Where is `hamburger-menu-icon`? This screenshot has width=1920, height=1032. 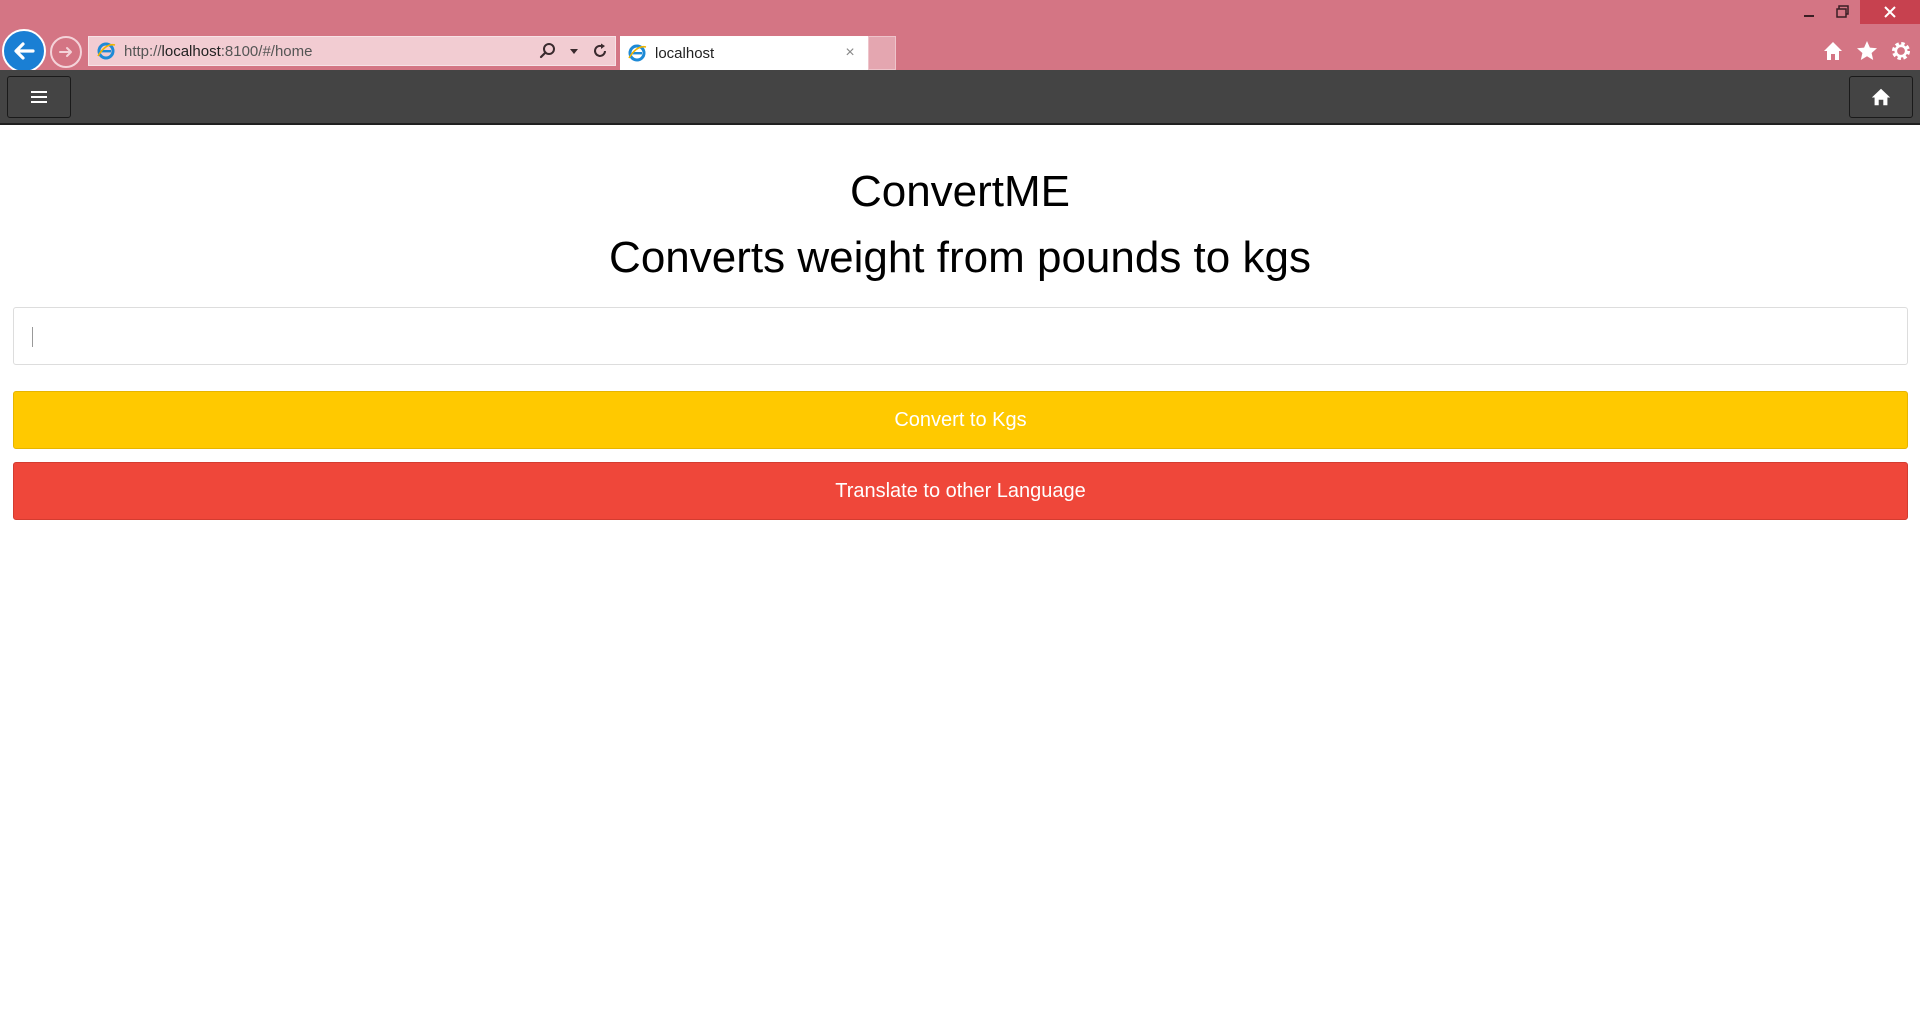
hamburger-menu-icon is located at coordinates (39, 97).